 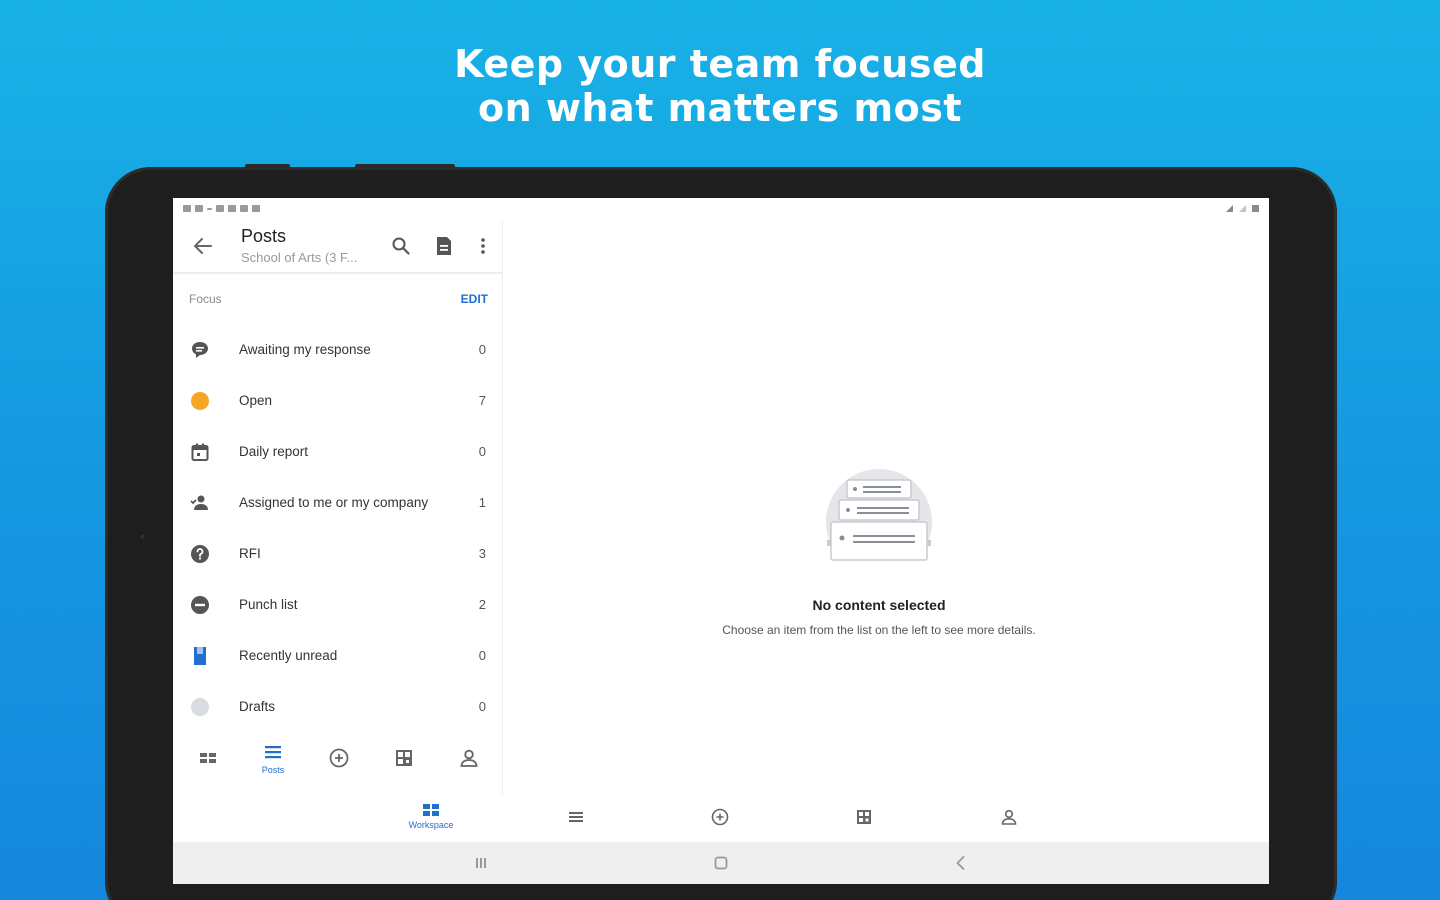 What do you see at coordinates (205, 299) in the screenshot?
I see `focus-label: Focus` at bounding box center [205, 299].